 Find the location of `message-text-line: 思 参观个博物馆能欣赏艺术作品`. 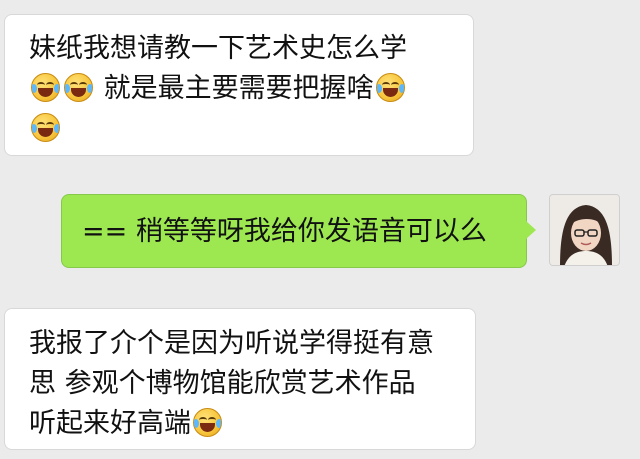

message-text-line: 思 参观个博物馆能欣赏艺术作品 is located at coordinates (222, 383).